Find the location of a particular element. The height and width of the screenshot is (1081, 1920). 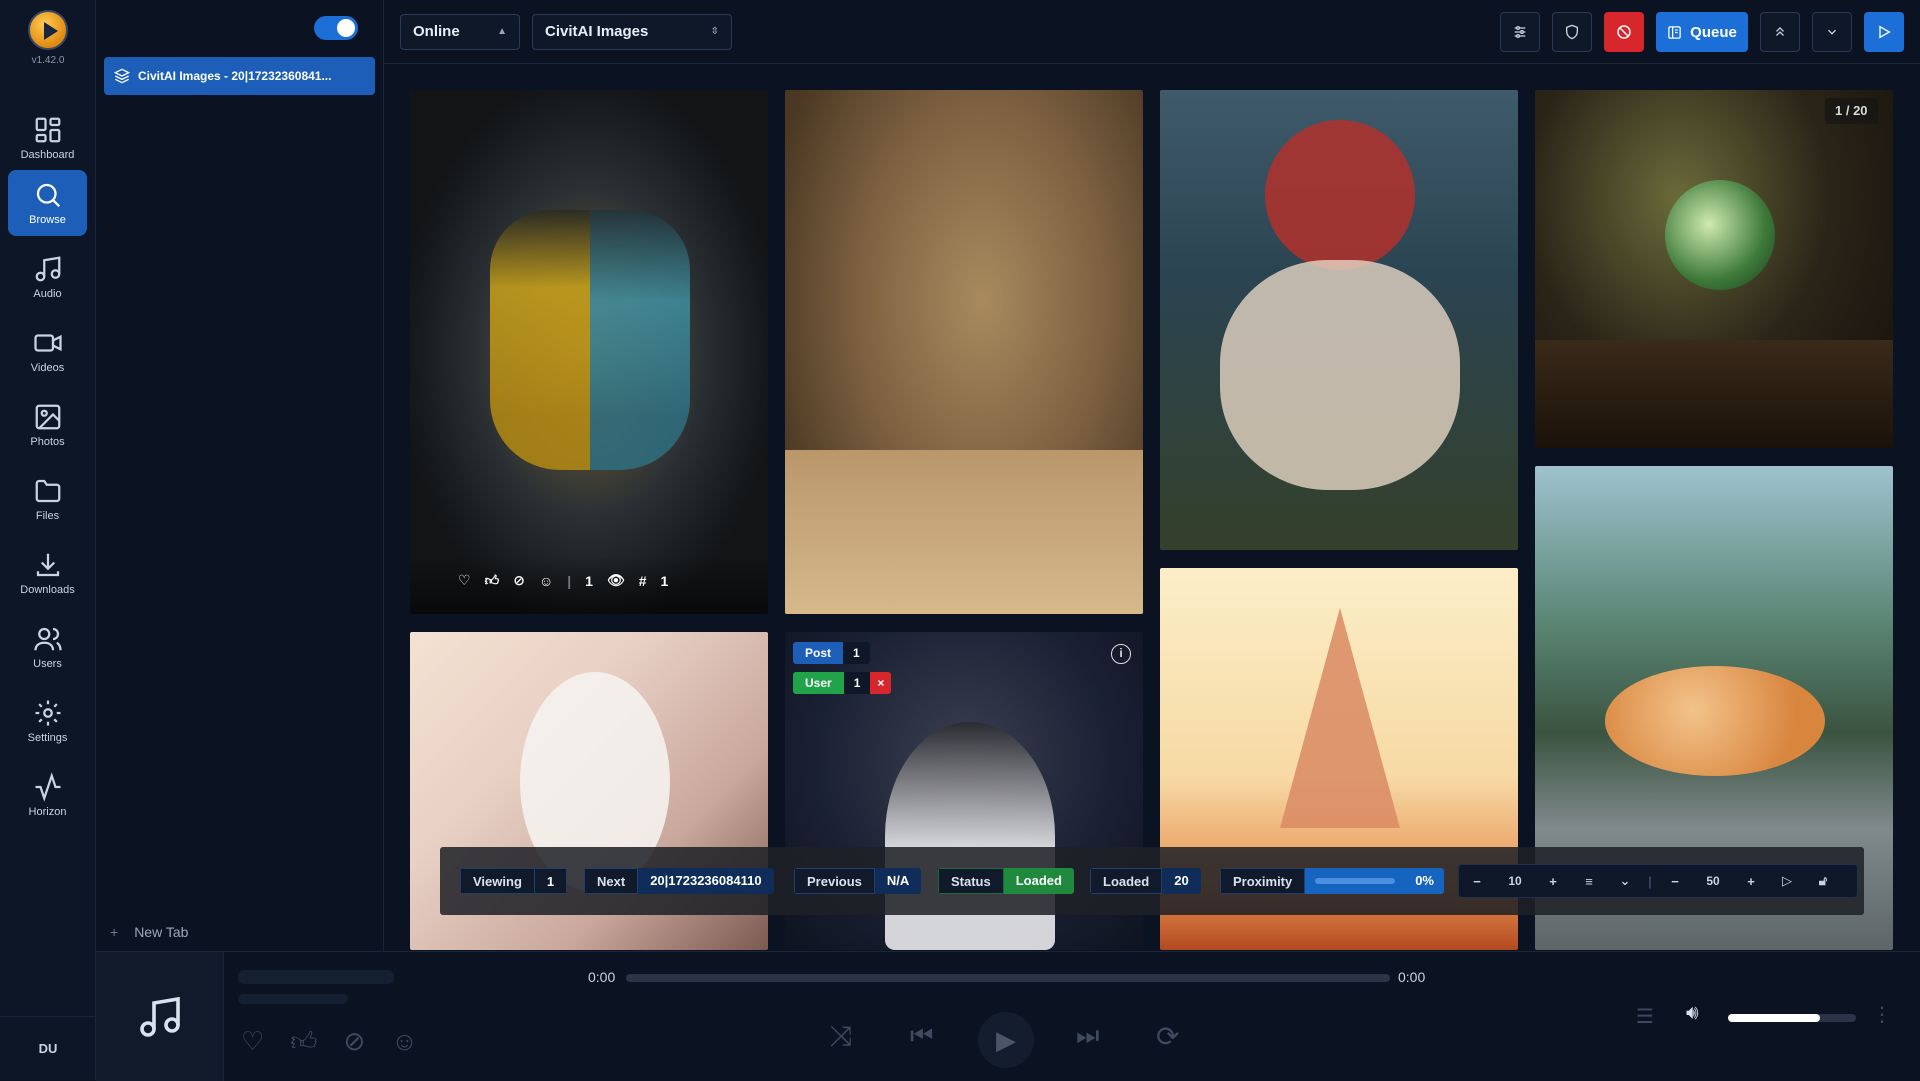

shuffle-icon: ⤨ is located at coordinates (841, 1036).